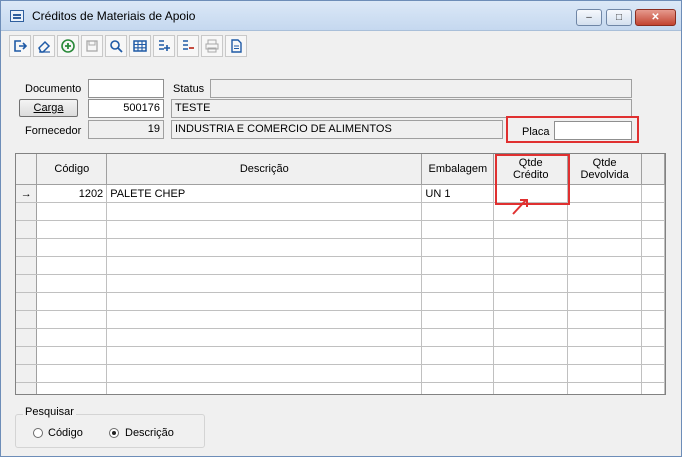 This screenshot has height=458, width=683. What do you see at coordinates (114, 433) in the screenshot?
I see `radio-descricao` at bounding box center [114, 433].